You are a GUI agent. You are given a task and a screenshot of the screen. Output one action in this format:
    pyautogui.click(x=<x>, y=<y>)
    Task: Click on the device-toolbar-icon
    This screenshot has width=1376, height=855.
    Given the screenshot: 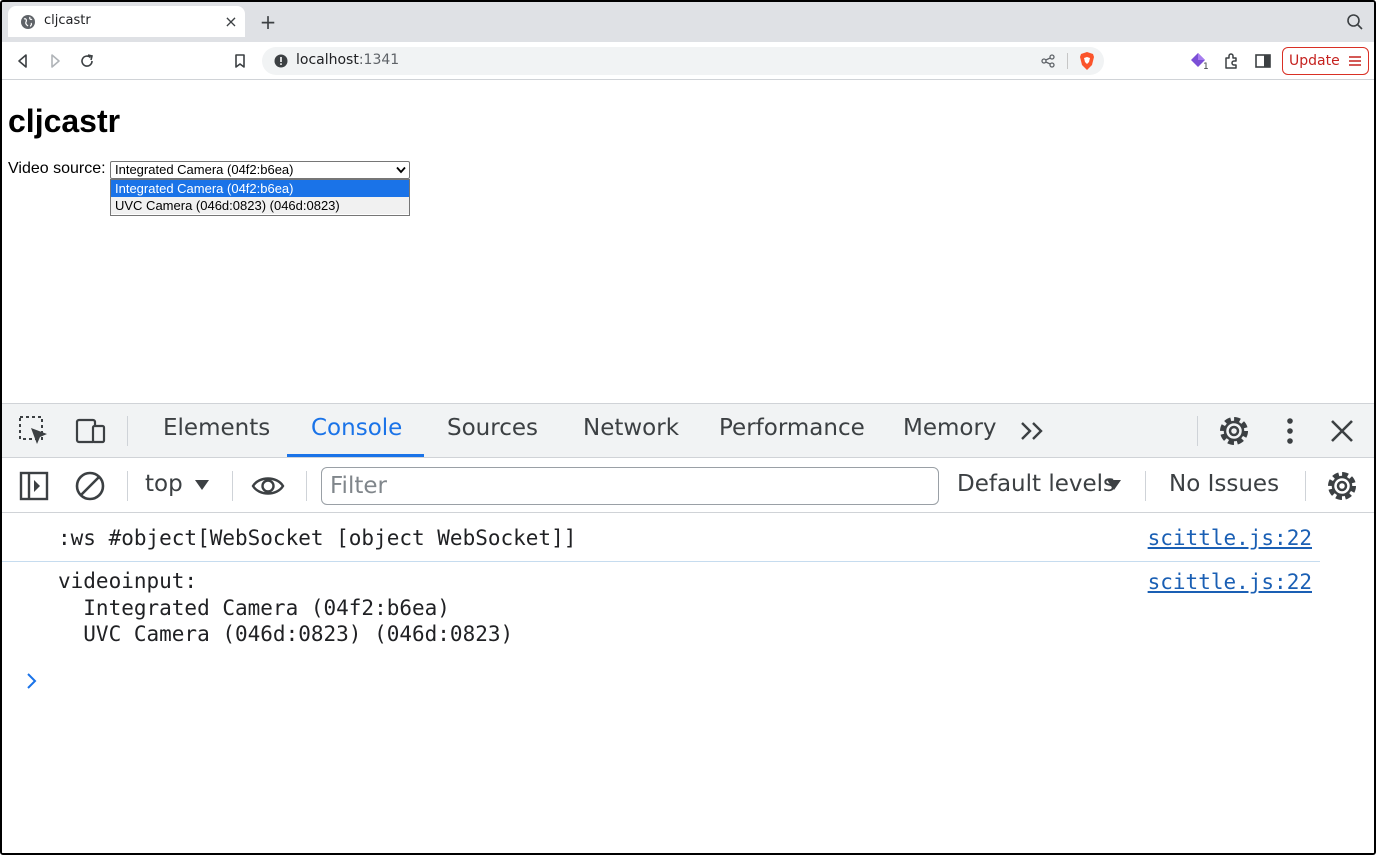 What is the action you would take?
    pyautogui.click(x=90, y=431)
    